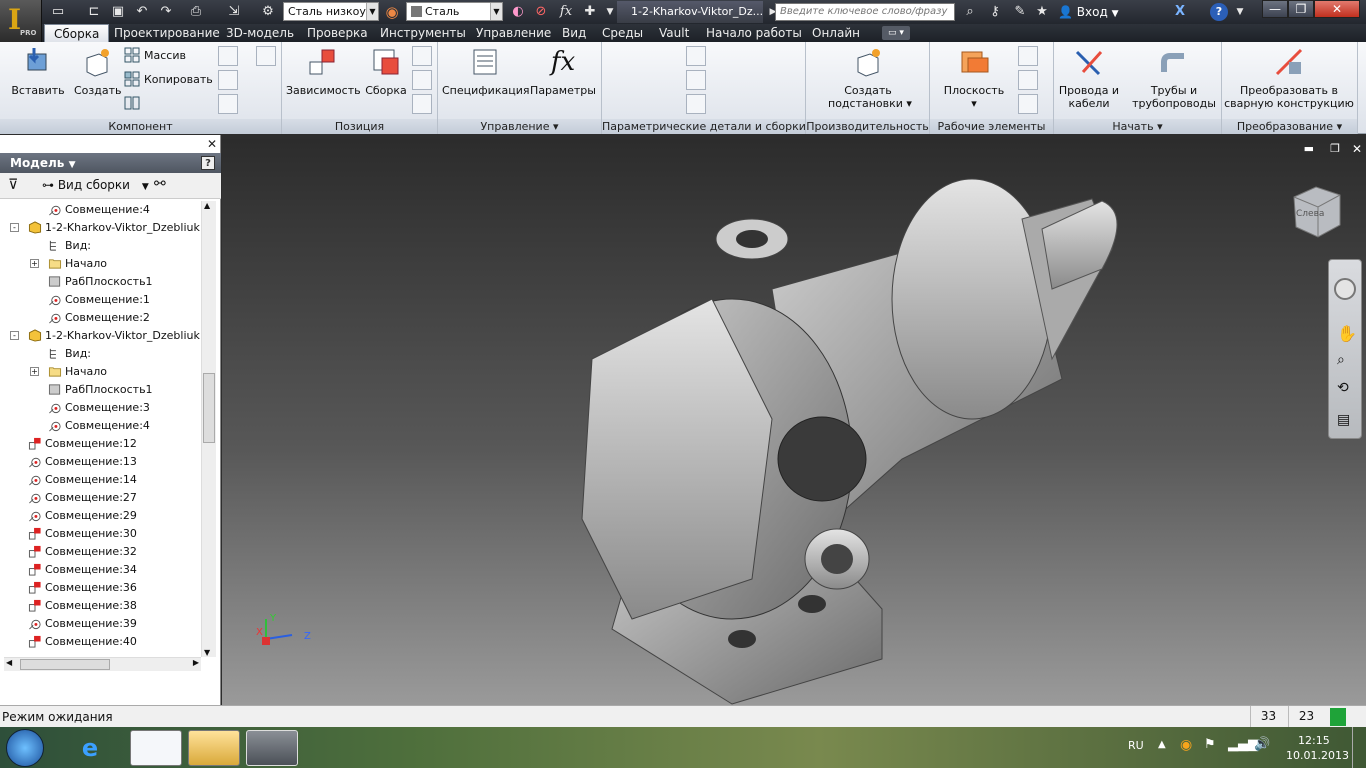 Image resolution: width=1366 pixels, height=768 pixels. Describe the element at coordinates (134, 104) in the screenshot. I see `mirror-button` at that location.